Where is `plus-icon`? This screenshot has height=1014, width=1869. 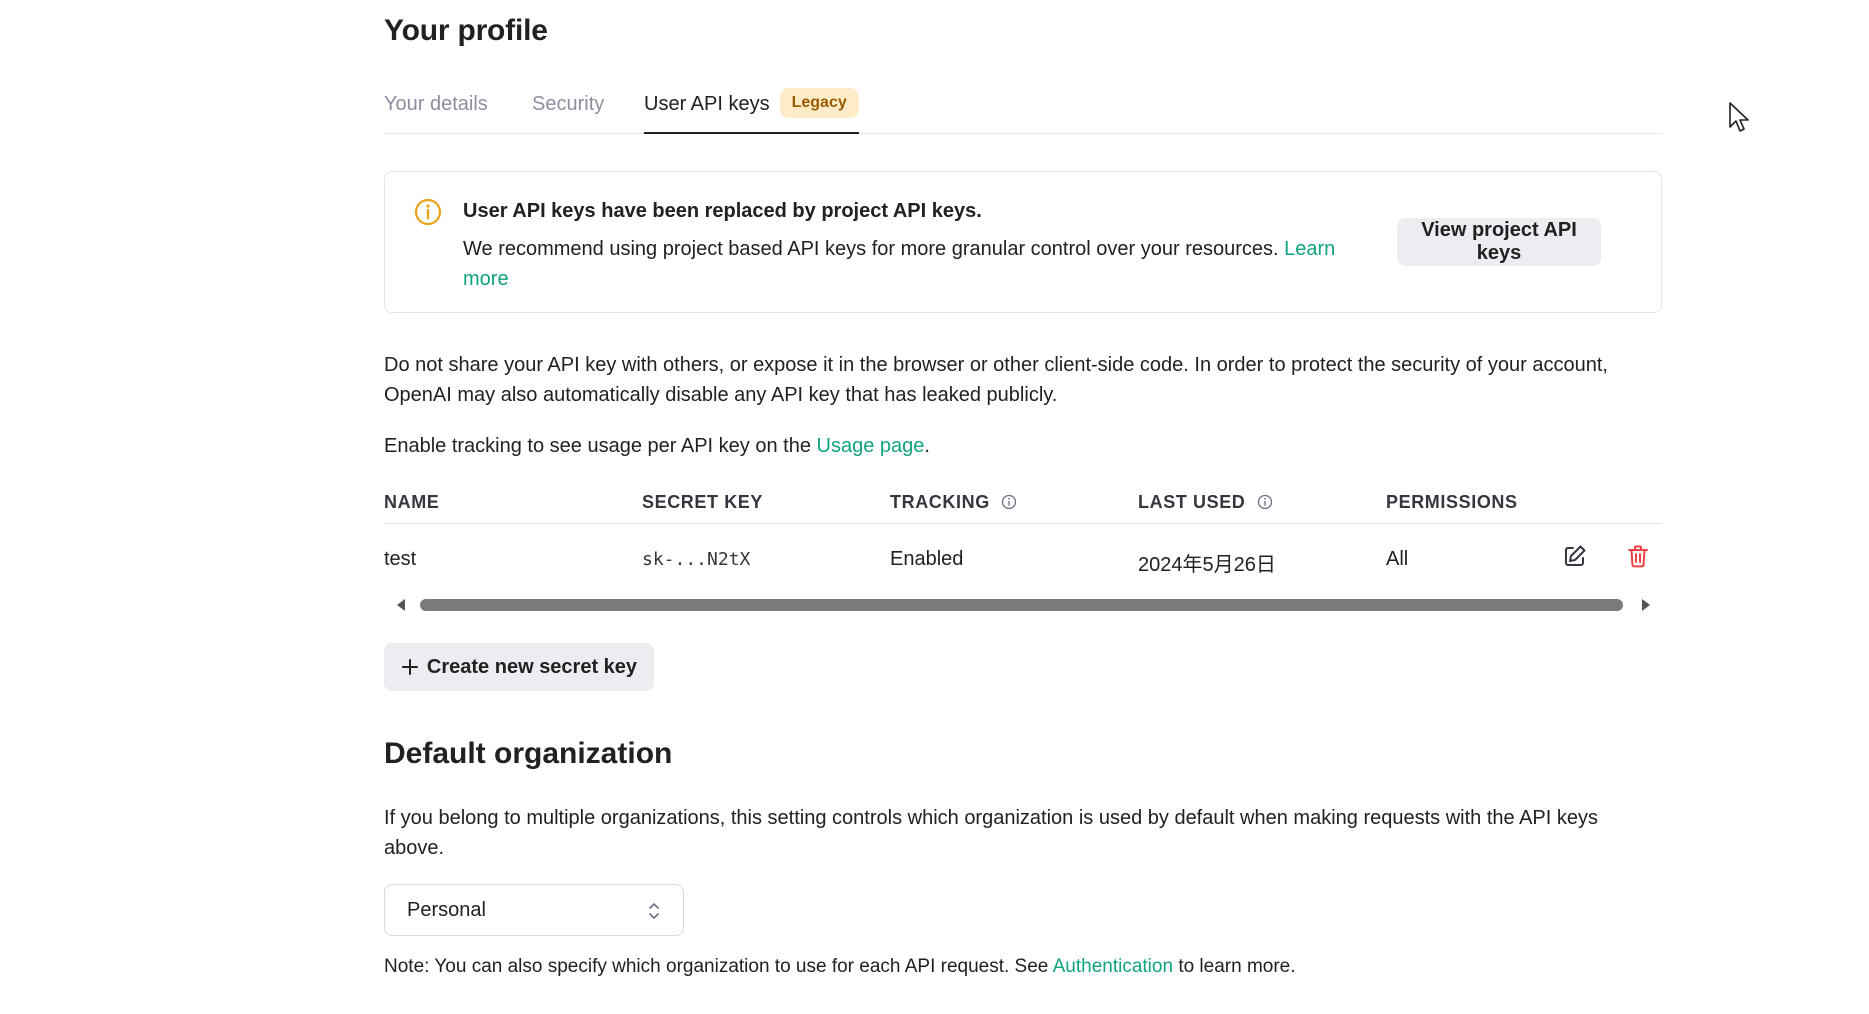 plus-icon is located at coordinates (409, 667).